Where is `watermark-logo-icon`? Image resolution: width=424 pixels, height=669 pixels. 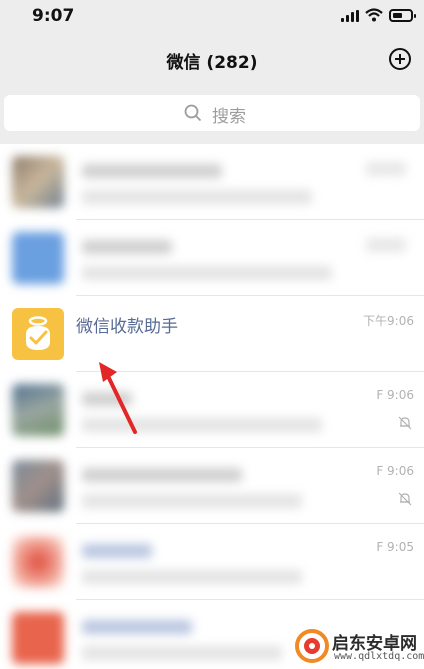 watermark-logo-icon is located at coordinates (312, 646).